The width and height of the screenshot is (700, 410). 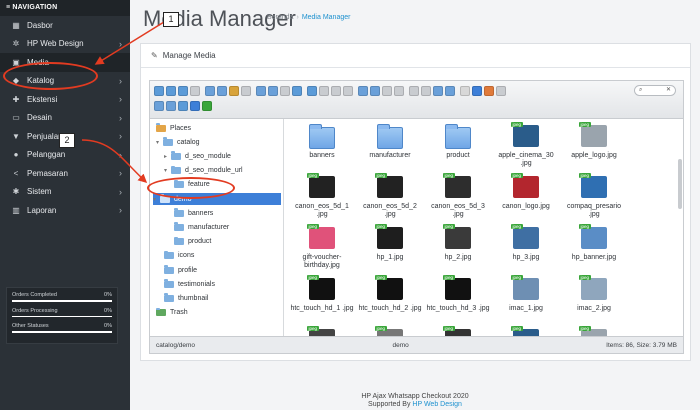 I want to click on sidebar-item-dasbor: ▦ Dasbor, so click(x=65, y=25).